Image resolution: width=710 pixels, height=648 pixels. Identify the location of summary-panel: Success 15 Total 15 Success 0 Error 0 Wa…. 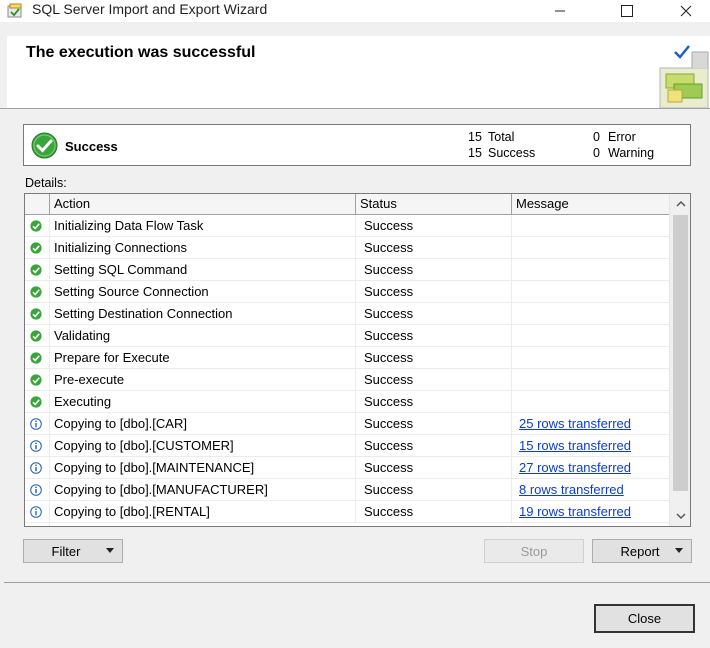
(357, 145).